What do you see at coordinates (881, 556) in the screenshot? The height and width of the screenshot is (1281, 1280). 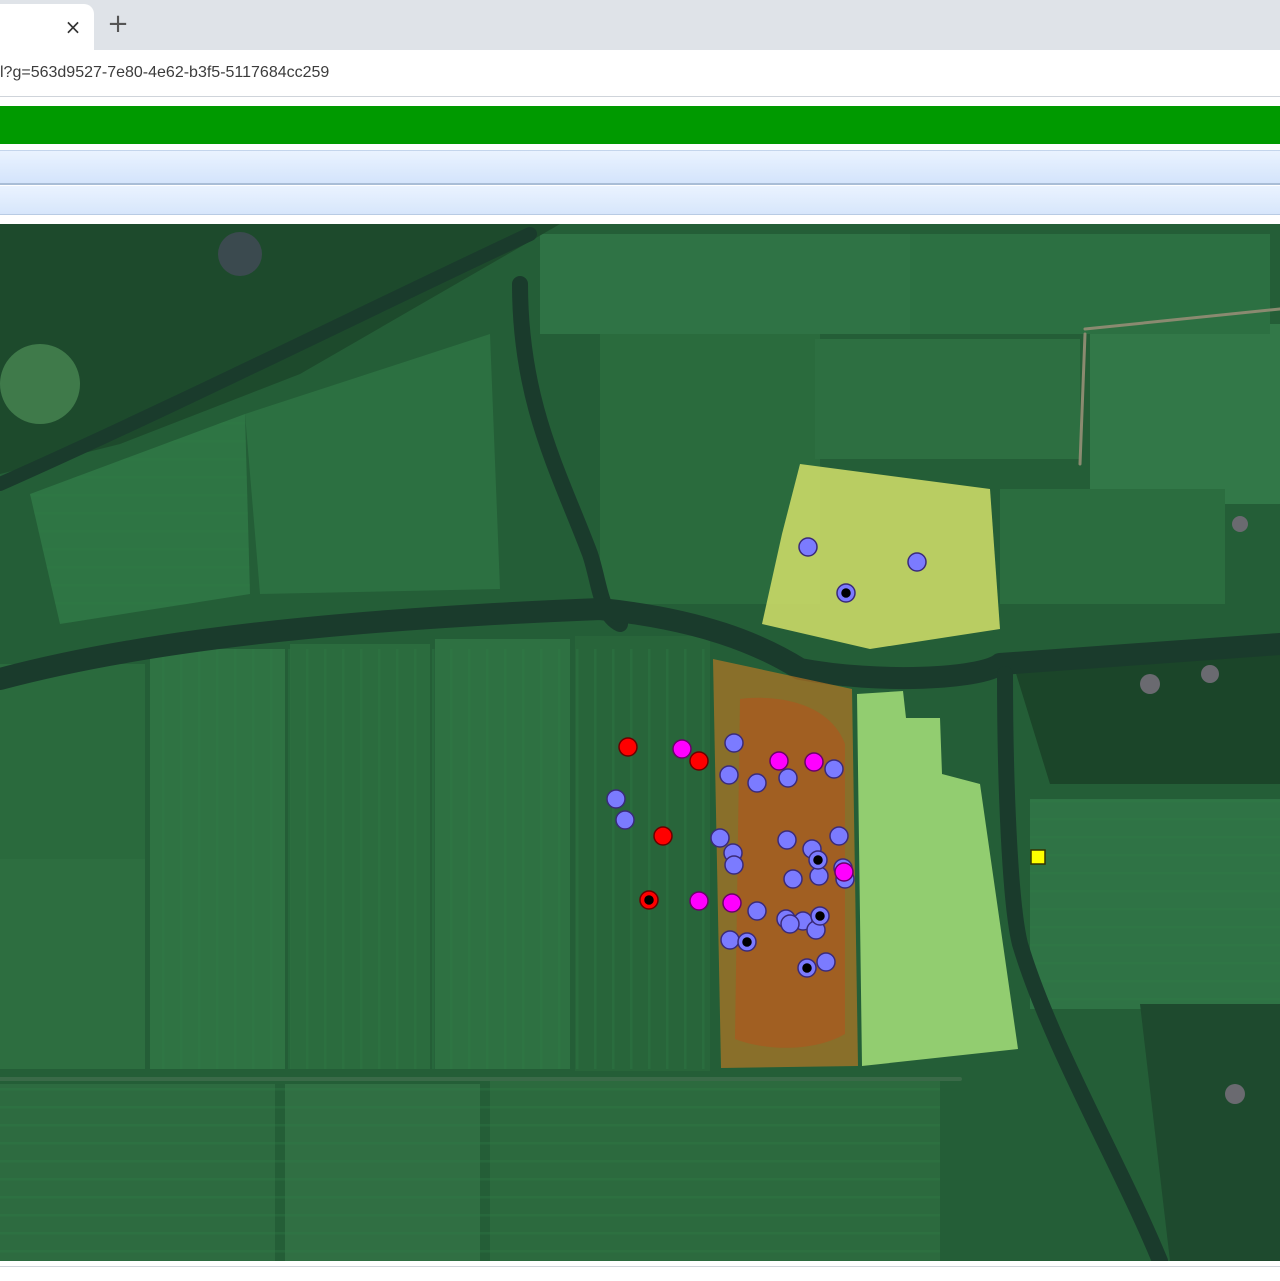 I see `field-yellow-overlay` at bounding box center [881, 556].